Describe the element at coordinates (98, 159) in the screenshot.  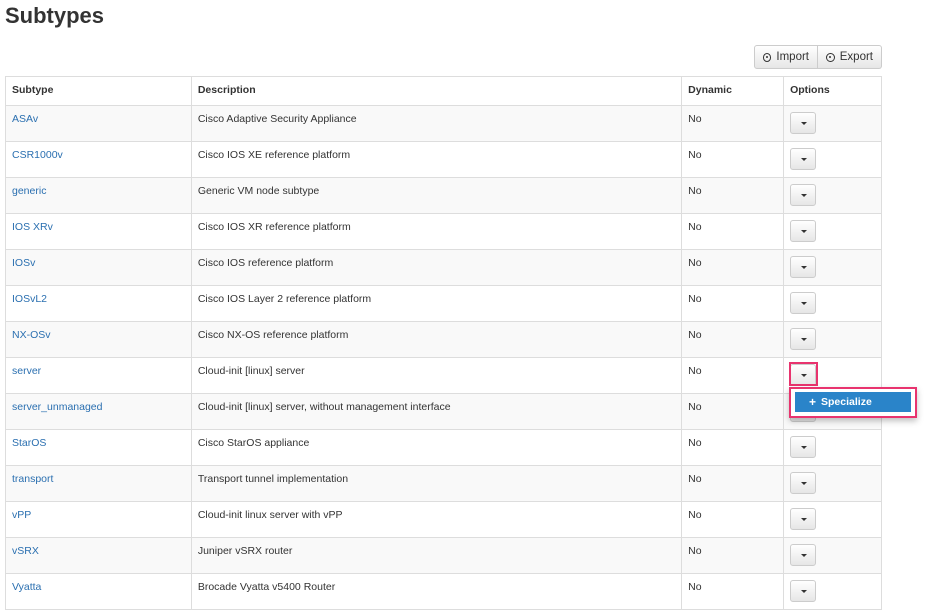
I see `subtype-cell: CSR1000v` at that location.